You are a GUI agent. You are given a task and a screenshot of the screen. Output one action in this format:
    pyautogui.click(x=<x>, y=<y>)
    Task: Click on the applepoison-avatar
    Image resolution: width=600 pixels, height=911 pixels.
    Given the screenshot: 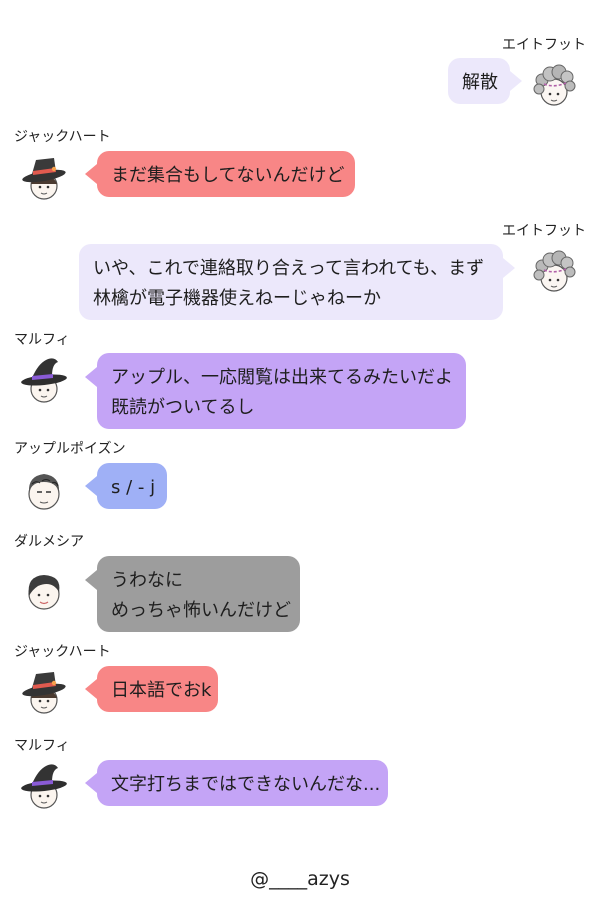 What is the action you would take?
    pyautogui.click(x=44, y=490)
    